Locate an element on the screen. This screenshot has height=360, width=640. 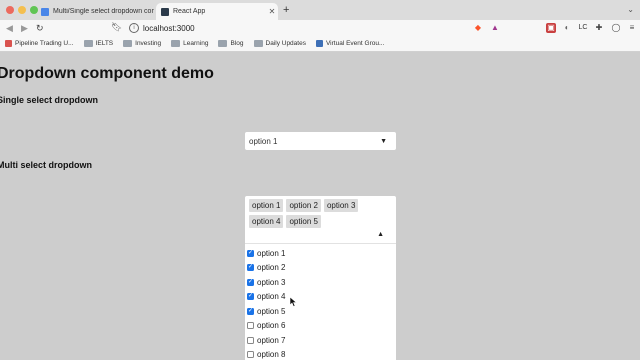
extension-disguise-icon: ◐ is located at coordinates (567, 28).